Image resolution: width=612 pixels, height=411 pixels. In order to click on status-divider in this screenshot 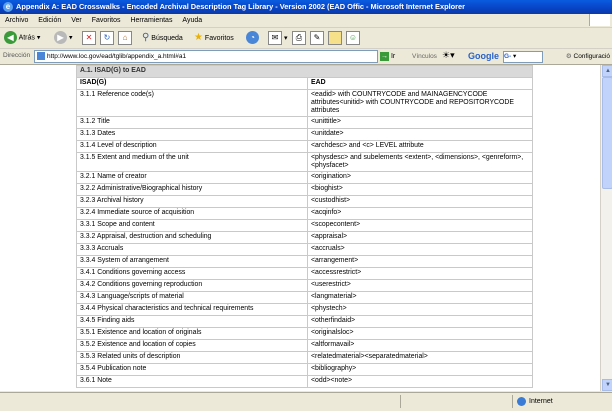, I will do `click(512, 401)`.